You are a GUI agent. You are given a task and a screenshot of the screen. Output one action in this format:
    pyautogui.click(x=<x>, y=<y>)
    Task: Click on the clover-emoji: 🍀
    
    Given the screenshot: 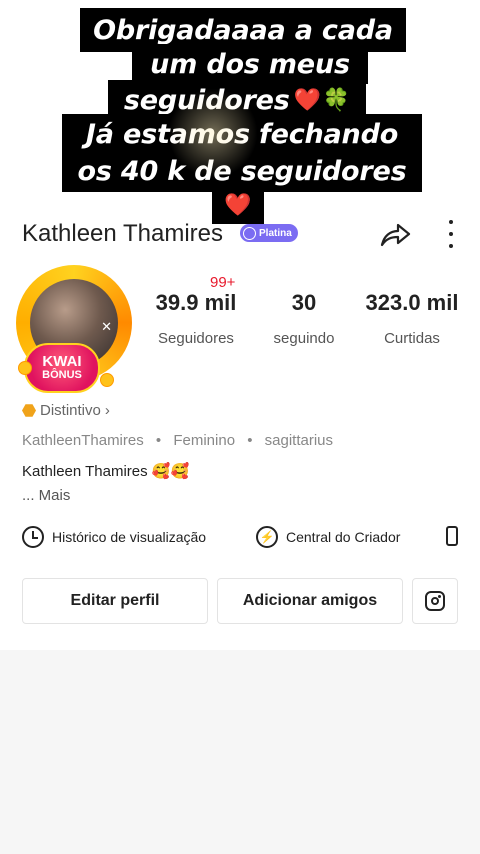 What is the action you would take?
    pyautogui.click(x=336, y=100)
    